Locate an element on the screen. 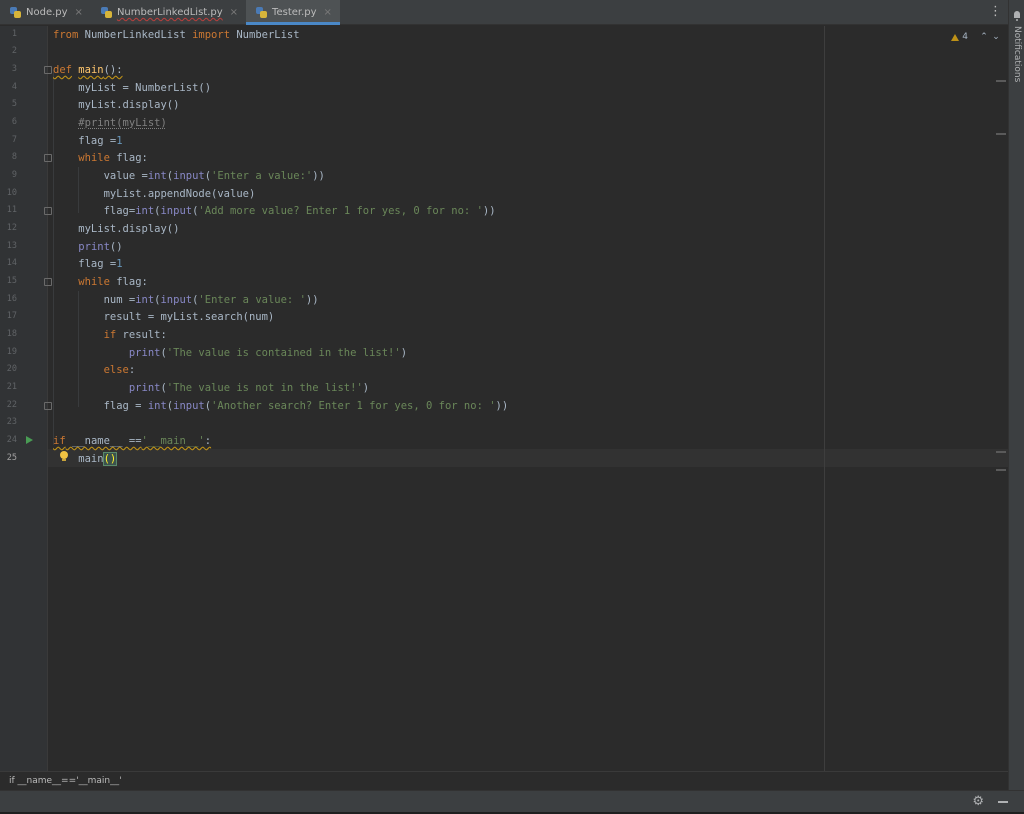 This screenshot has height=814, width=1024. code-line: value =int(input('Enter a value:')) is located at coordinates (189, 176).